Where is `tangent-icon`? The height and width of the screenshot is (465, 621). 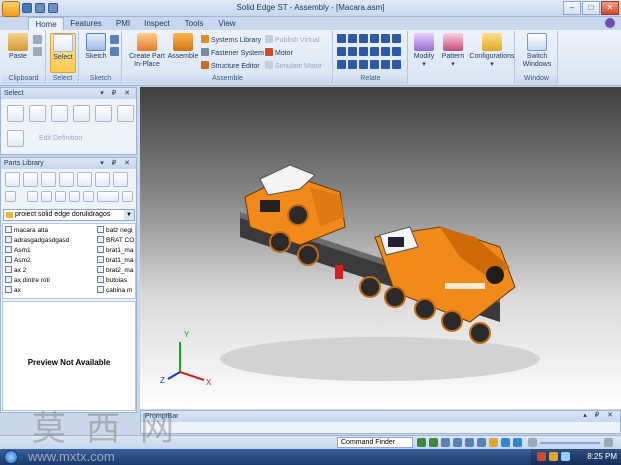 tangent-icon is located at coordinates (341, 51).